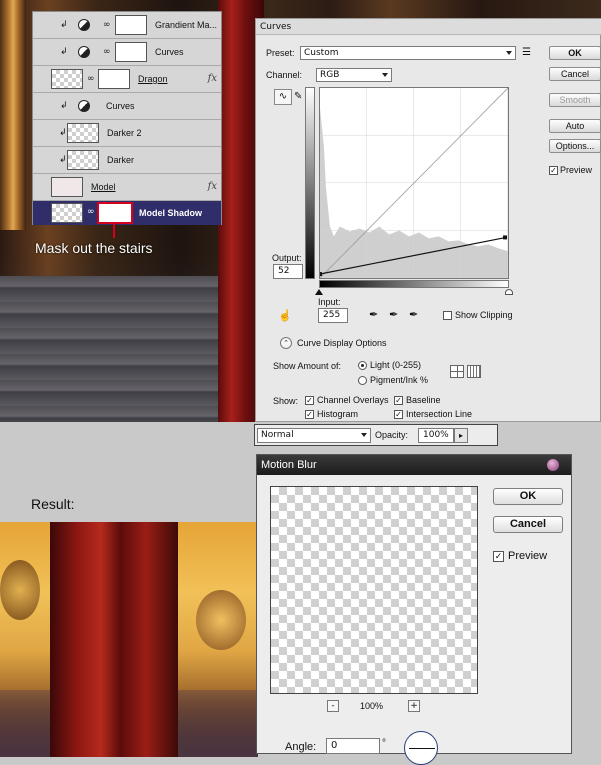  I want to click on preset-value: Custom, so click(321, 53).